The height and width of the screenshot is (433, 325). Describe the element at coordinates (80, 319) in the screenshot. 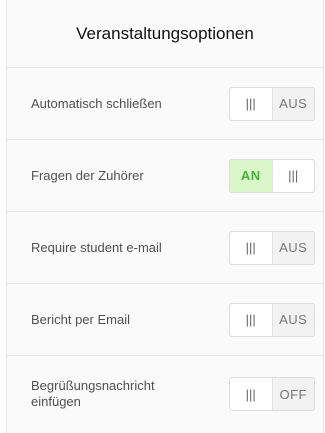

I see `option-label: Bericht per Email` at that location.